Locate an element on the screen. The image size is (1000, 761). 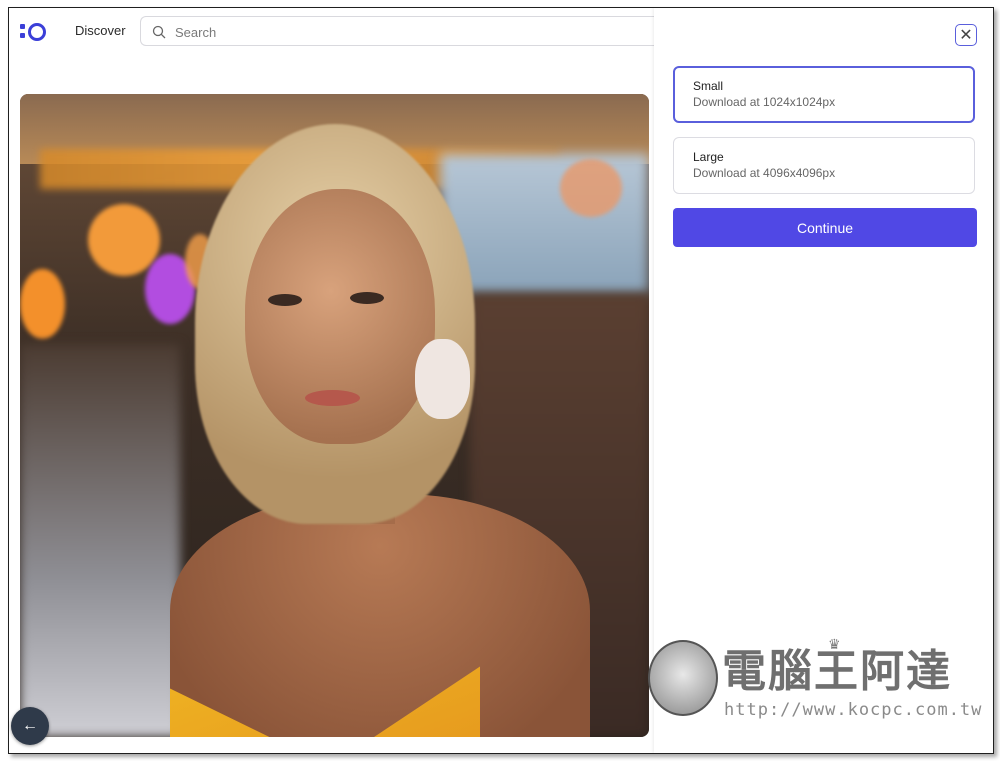
continue-button: Continue is located at coordinates (825, 227).